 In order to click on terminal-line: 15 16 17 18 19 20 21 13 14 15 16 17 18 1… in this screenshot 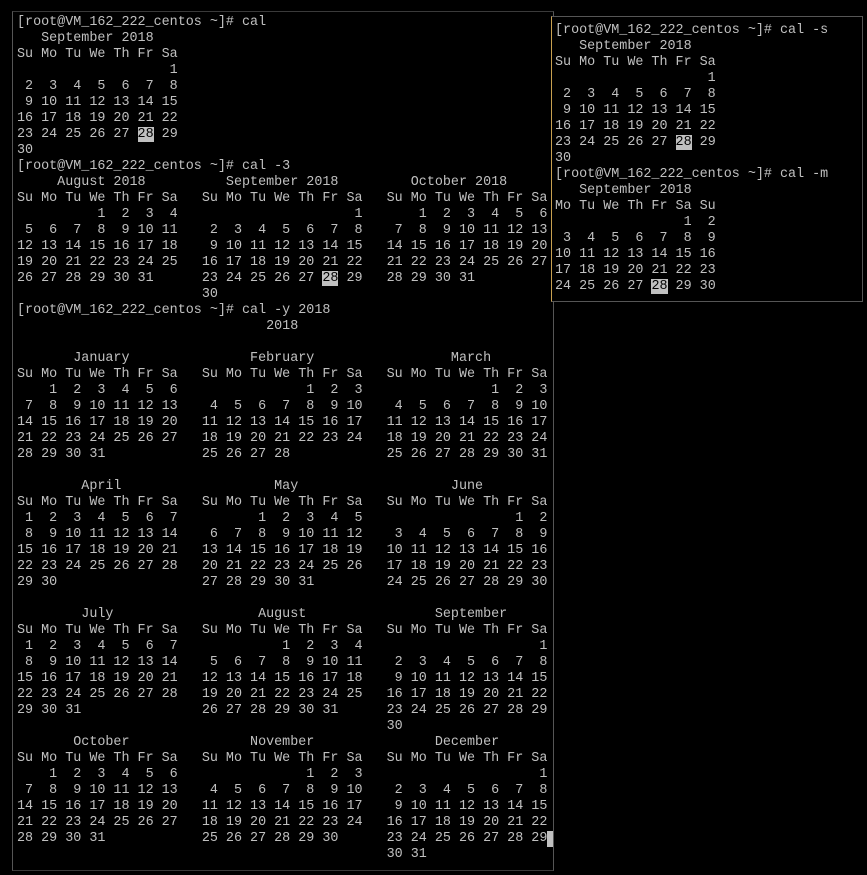, I will do `click(282, 550)`.